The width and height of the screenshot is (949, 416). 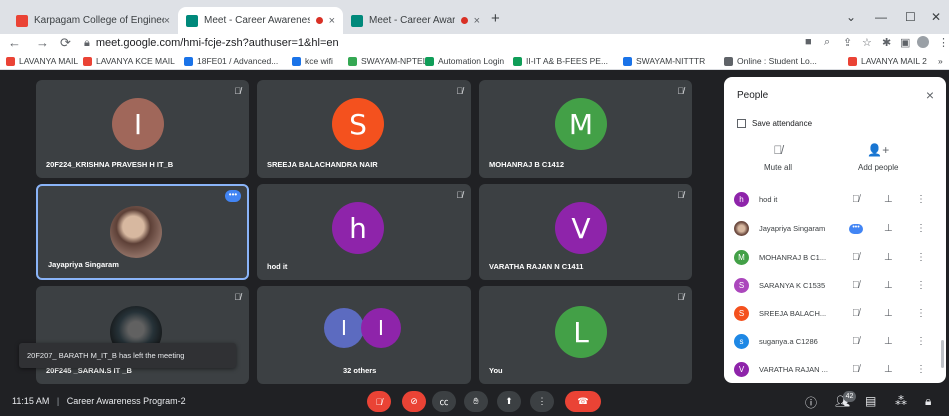 What do you see at coordinates (942, 354) in the screenshot?
I see `panel-scrollbar` at bounding box center [942, 354].